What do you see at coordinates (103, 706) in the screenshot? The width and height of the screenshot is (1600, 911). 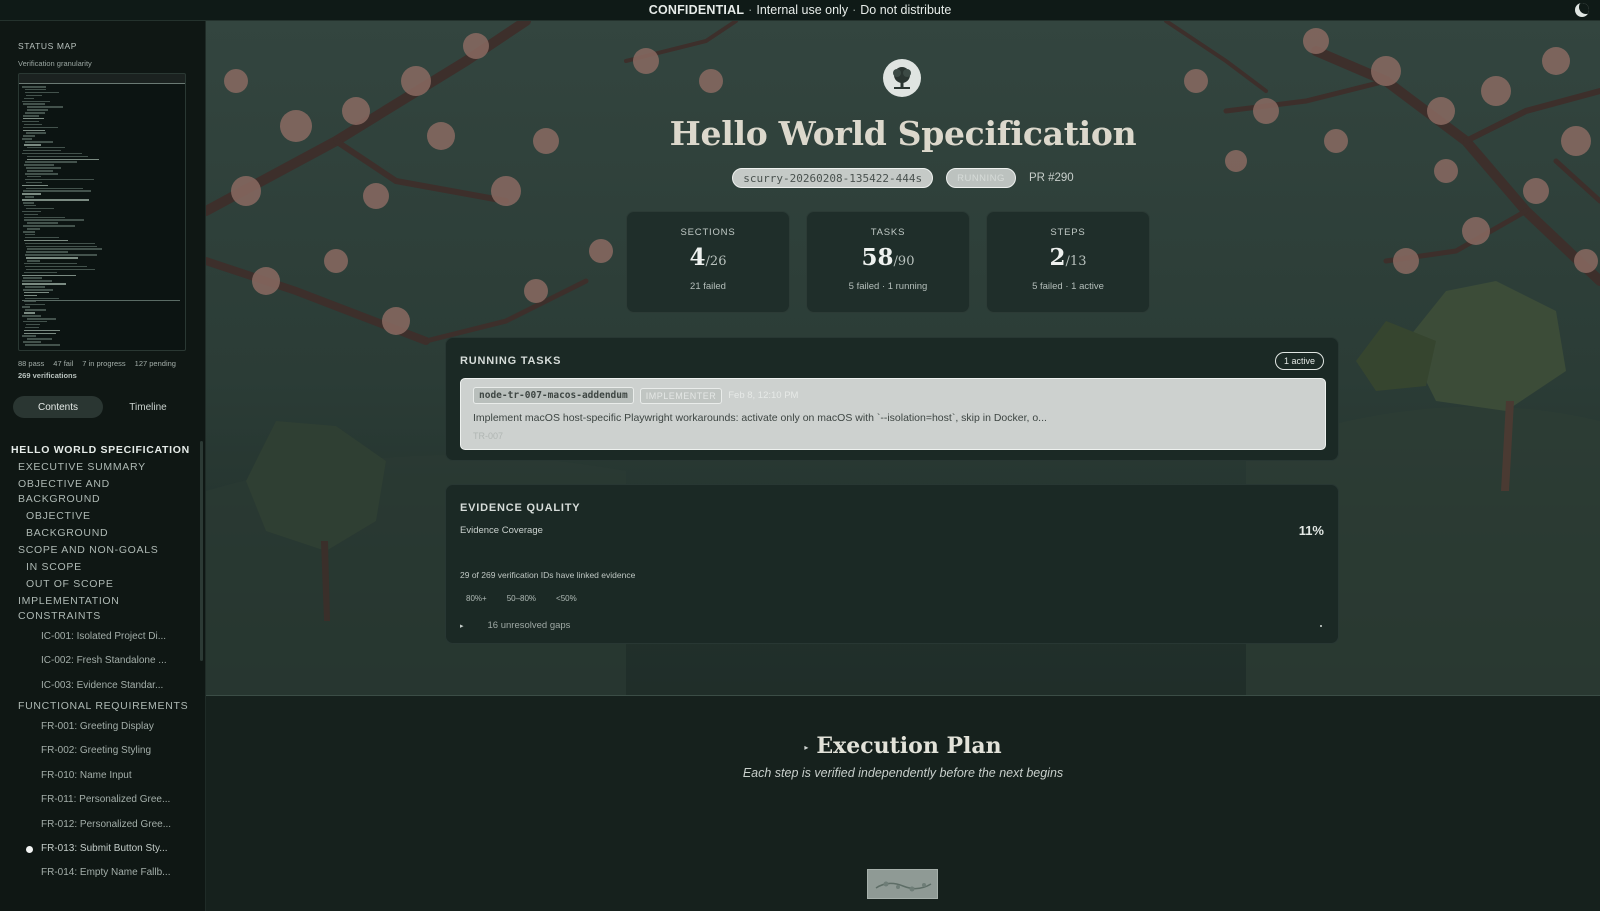 I see `toc-functional-requirements: FUNCTIONAL REQUIREMENTS` at bounding box center [103, 706].